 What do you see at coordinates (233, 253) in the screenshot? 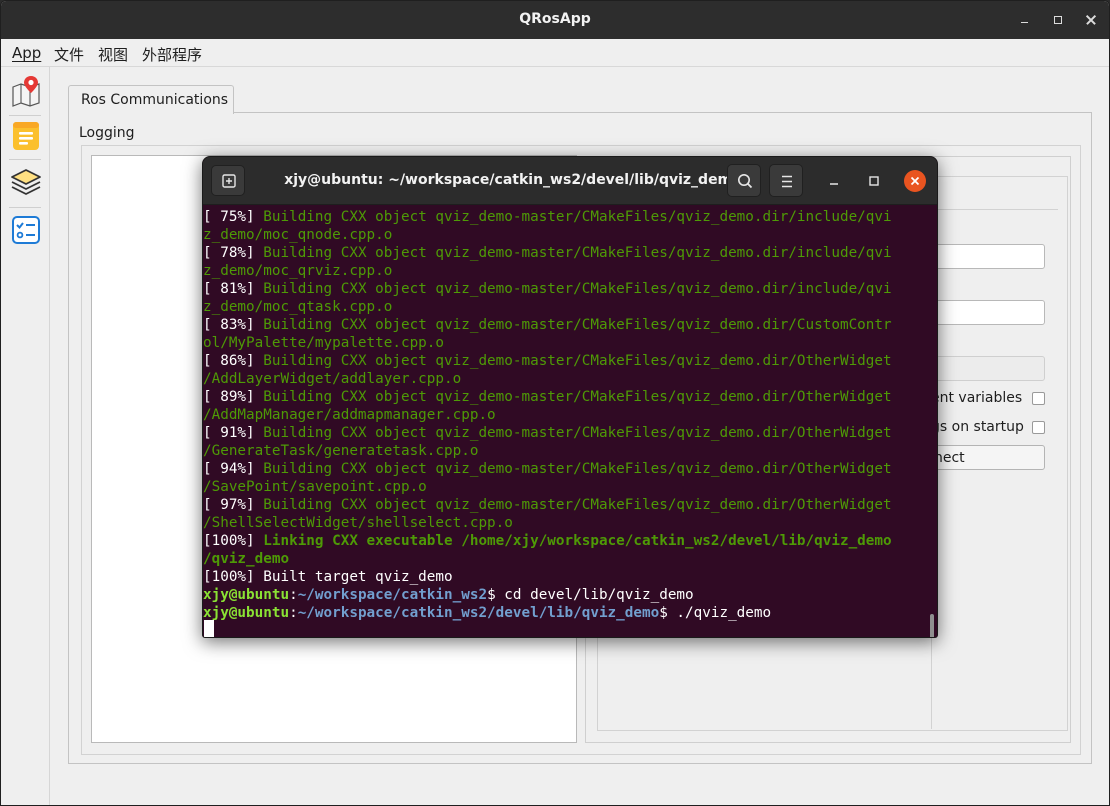
I see `terminal-text: [ 78%]` at bounding box center [233, 253].